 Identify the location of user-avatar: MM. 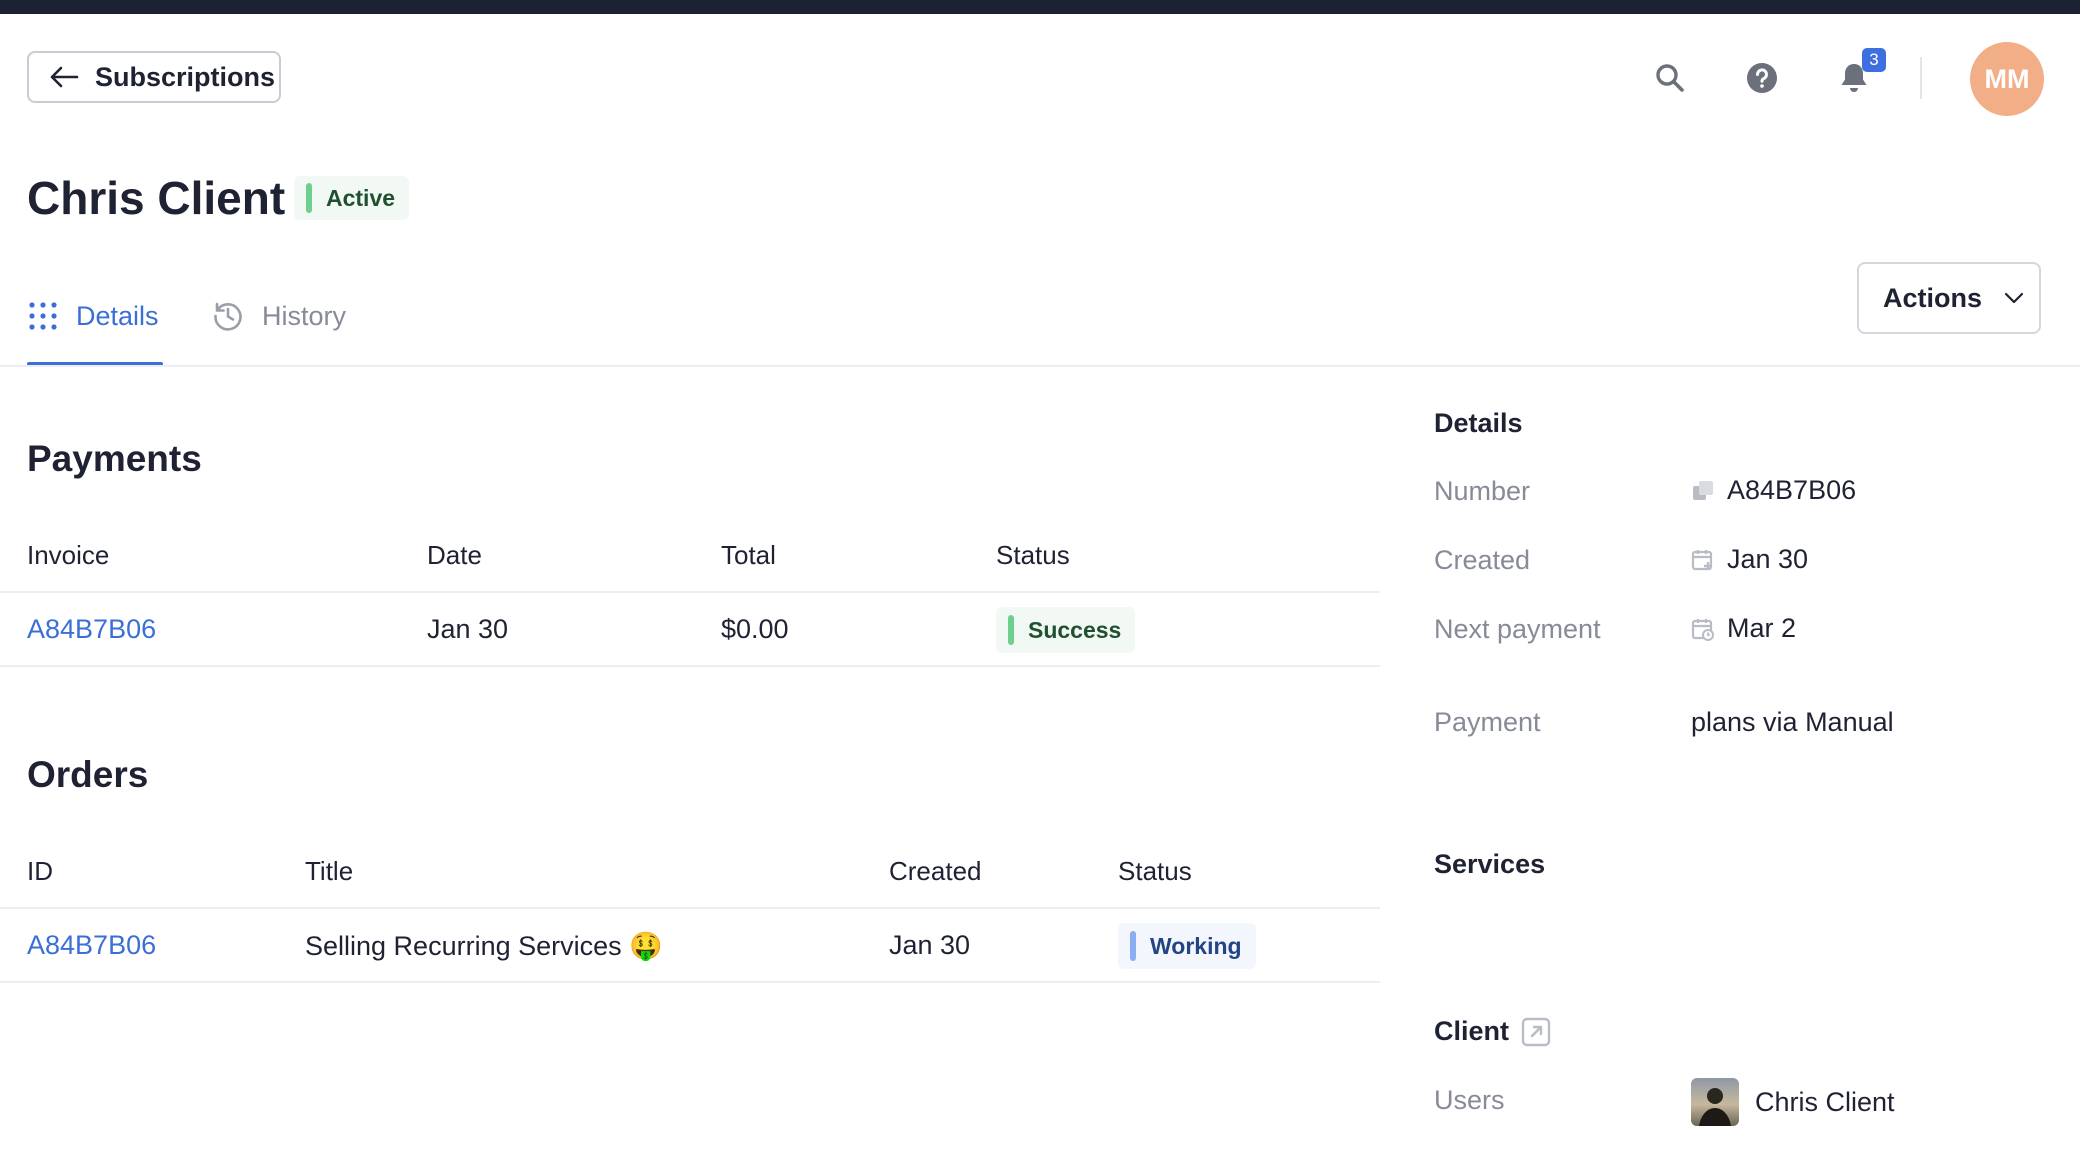
(2007, 79).